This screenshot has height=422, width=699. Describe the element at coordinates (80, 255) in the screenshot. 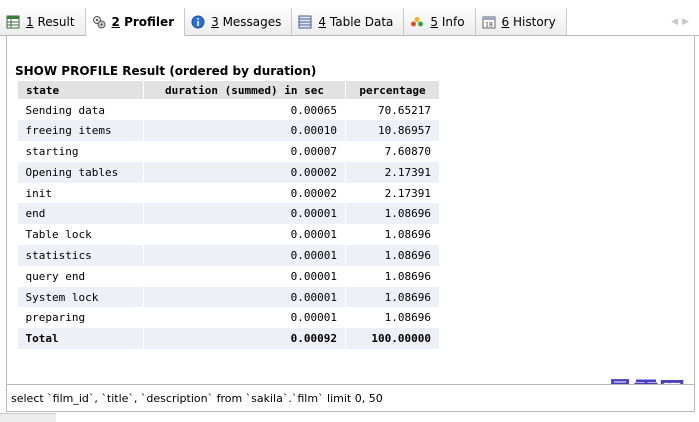

I see `cell-state: statistics` at that location.